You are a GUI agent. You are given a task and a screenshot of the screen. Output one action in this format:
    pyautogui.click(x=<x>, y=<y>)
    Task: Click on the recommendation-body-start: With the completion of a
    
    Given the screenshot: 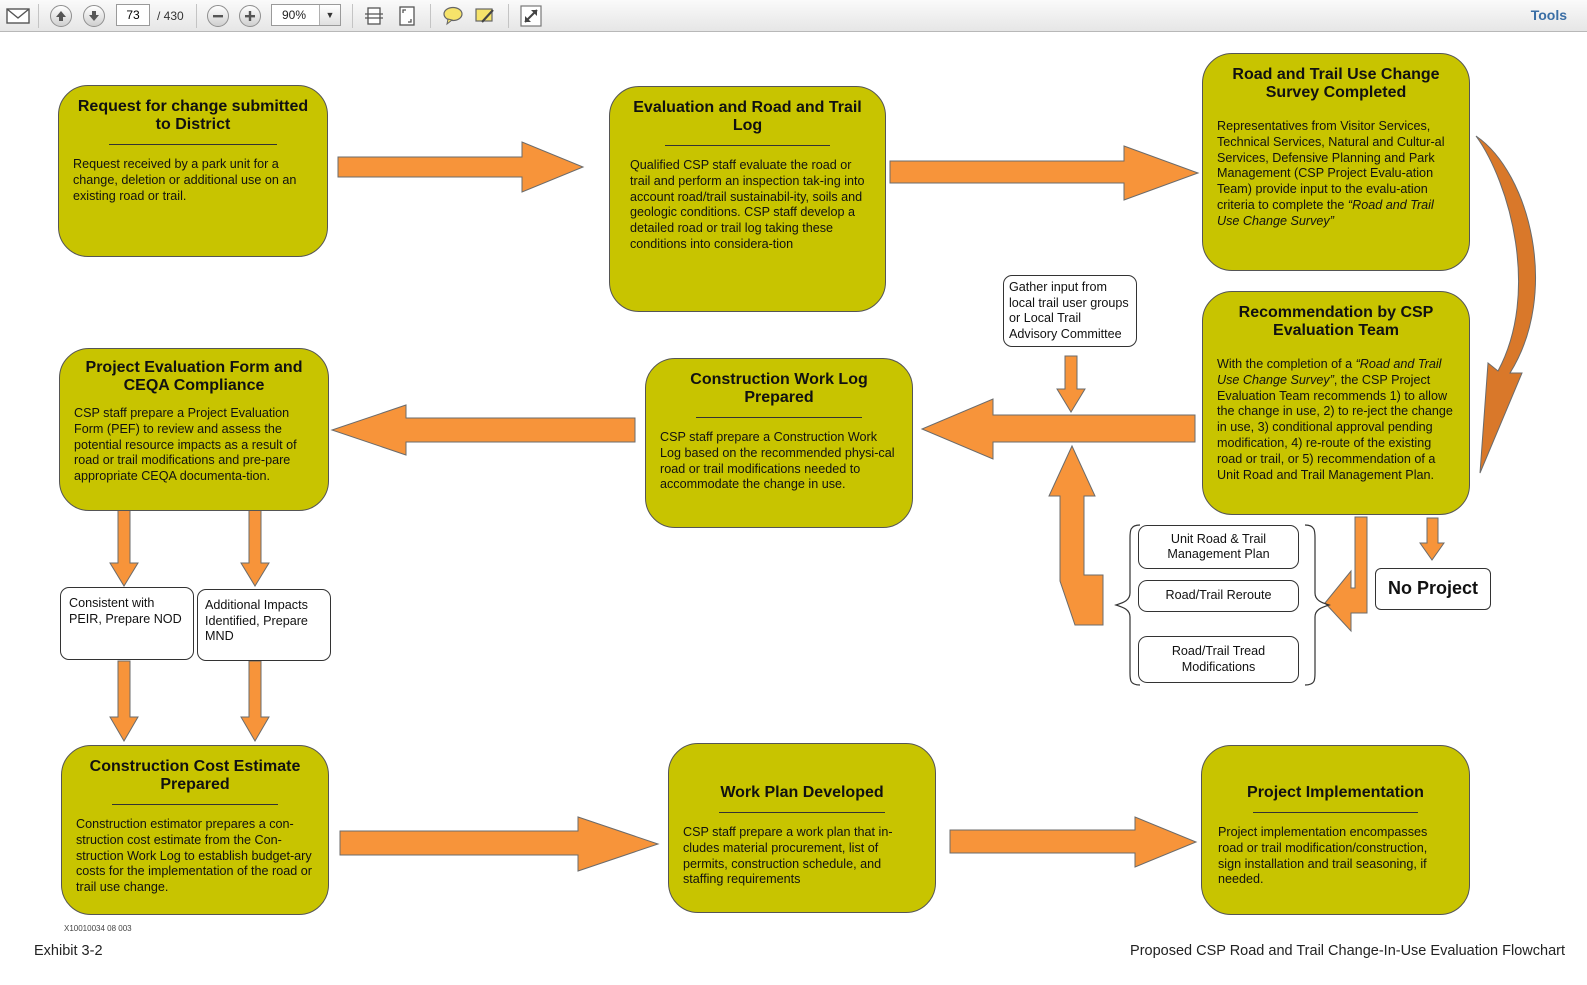 What is the action you would take?
    pyautogui.click(x=1285, y=364)
    